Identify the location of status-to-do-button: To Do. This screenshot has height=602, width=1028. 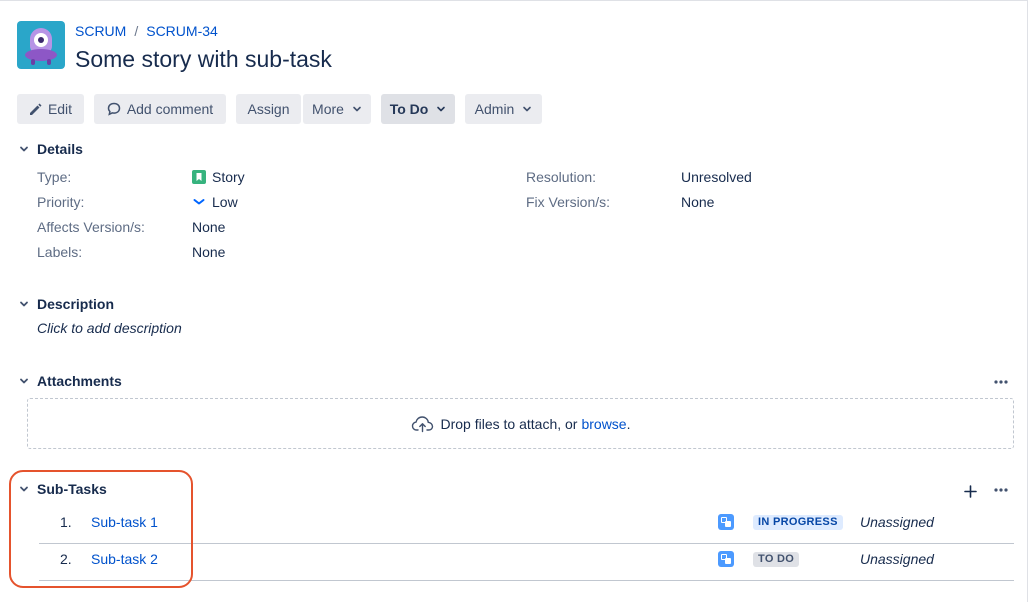
(418, 109).